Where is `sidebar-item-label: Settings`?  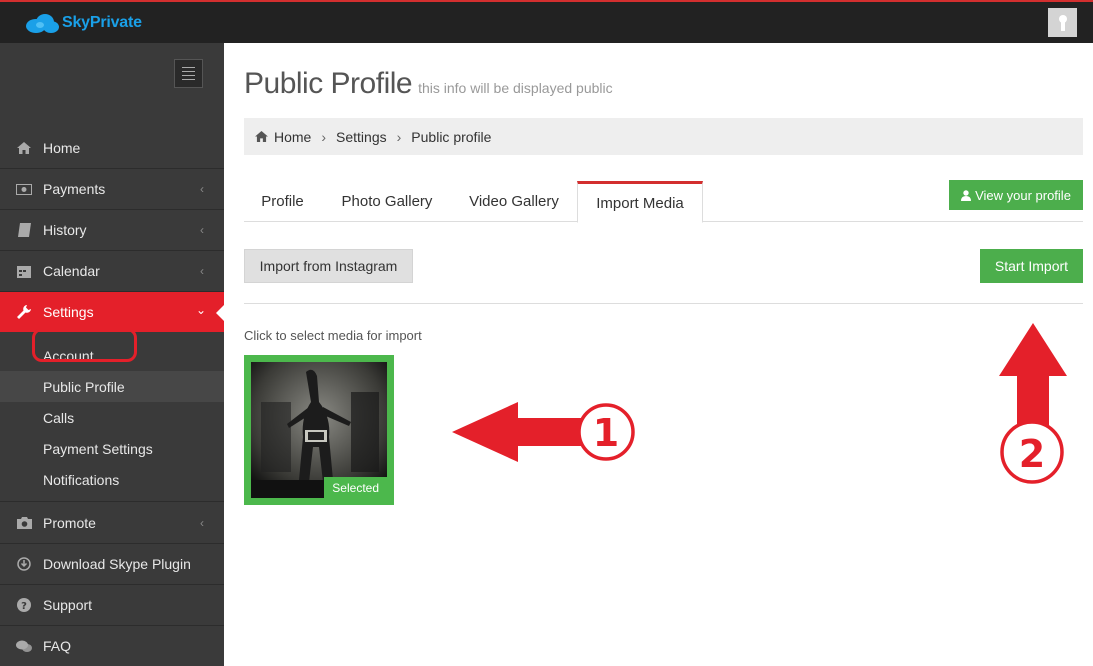
sidebar-item-label: Settings is located at coordinates (68, 312).